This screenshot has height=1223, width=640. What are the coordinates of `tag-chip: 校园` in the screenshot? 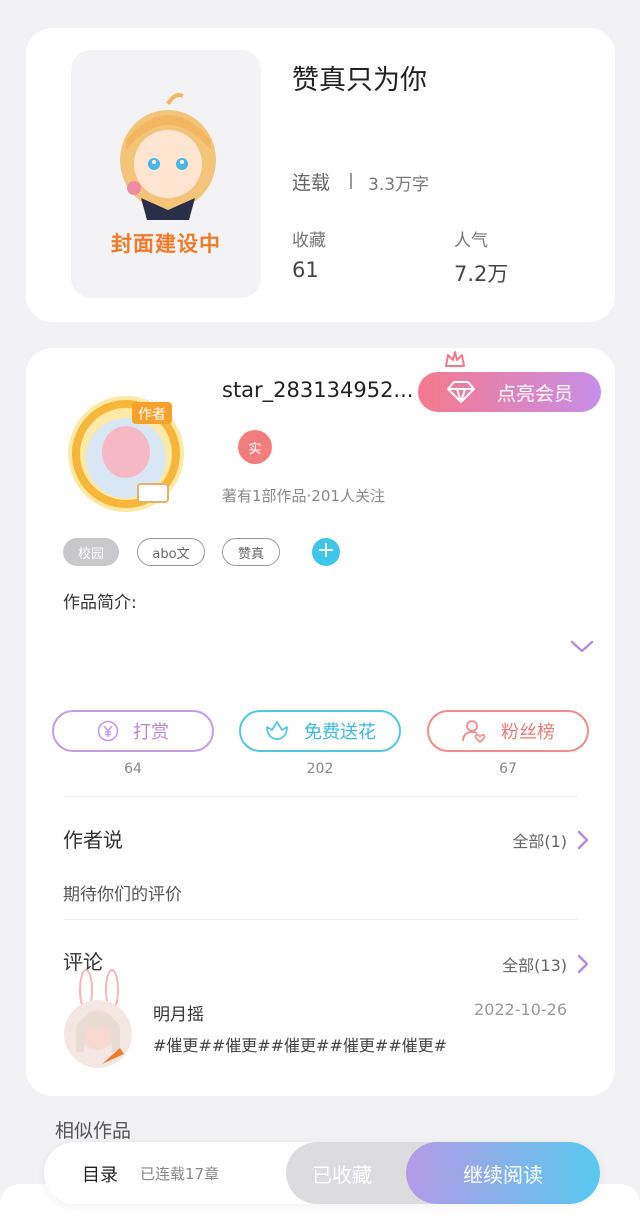 It's located at (91, 552).